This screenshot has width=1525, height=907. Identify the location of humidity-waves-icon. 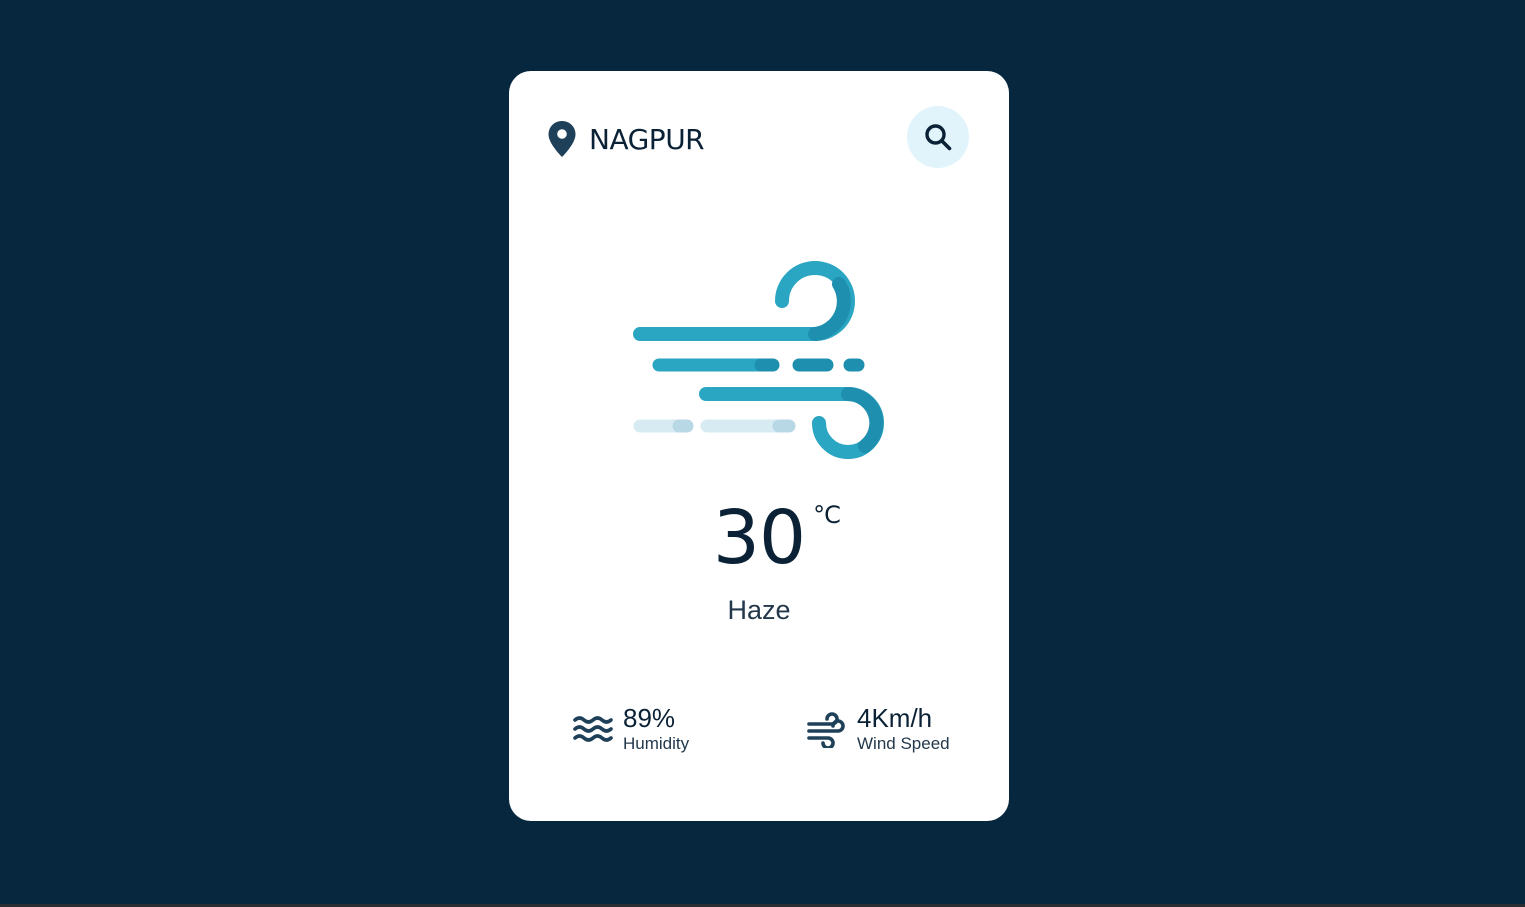
(593, 729).